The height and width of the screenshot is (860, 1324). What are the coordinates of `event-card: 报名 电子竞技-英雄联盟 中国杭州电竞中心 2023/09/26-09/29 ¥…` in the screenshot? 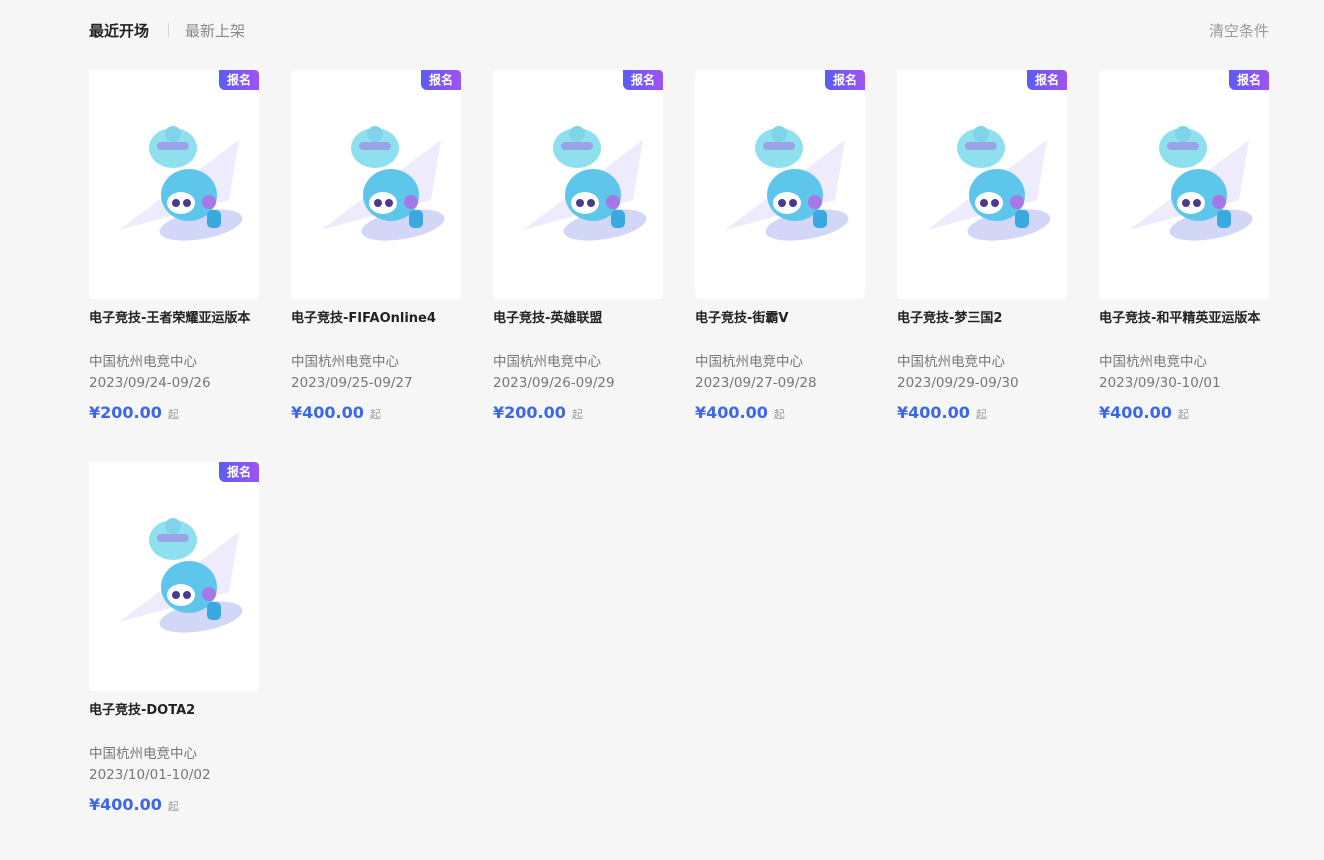 It's located at (578, 247).